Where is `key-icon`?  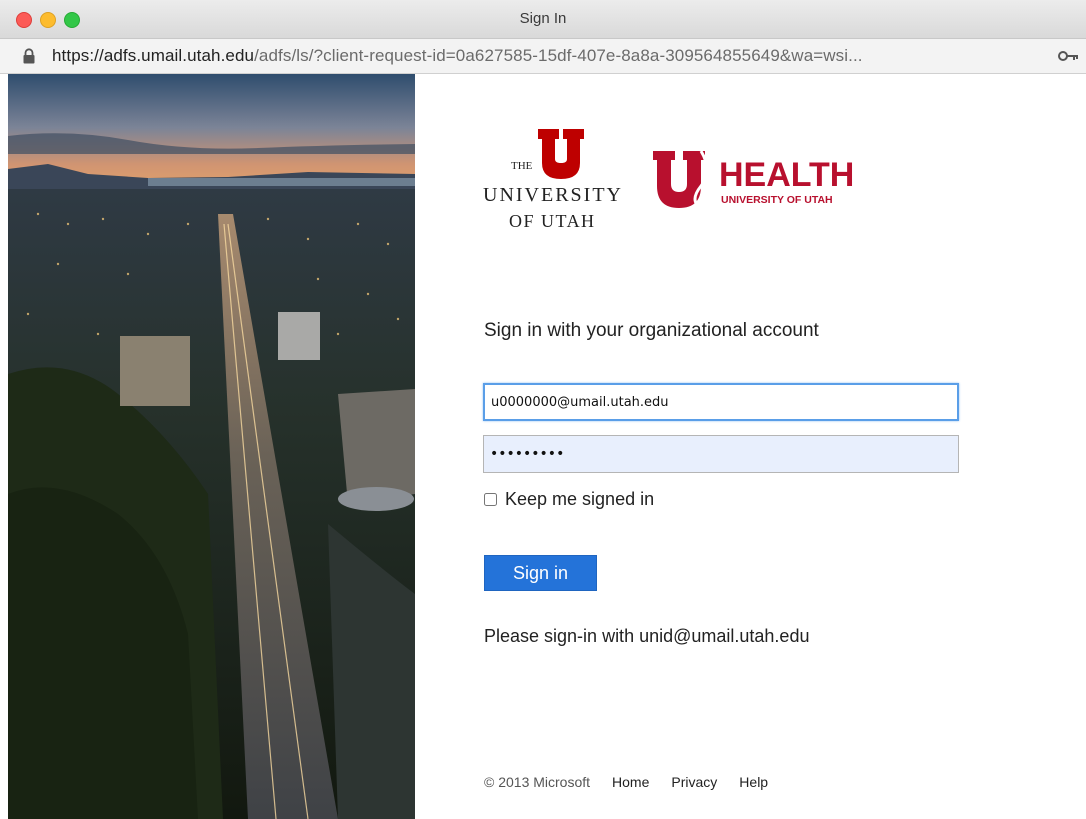 key-icon is located at coordinates (1069, 56).